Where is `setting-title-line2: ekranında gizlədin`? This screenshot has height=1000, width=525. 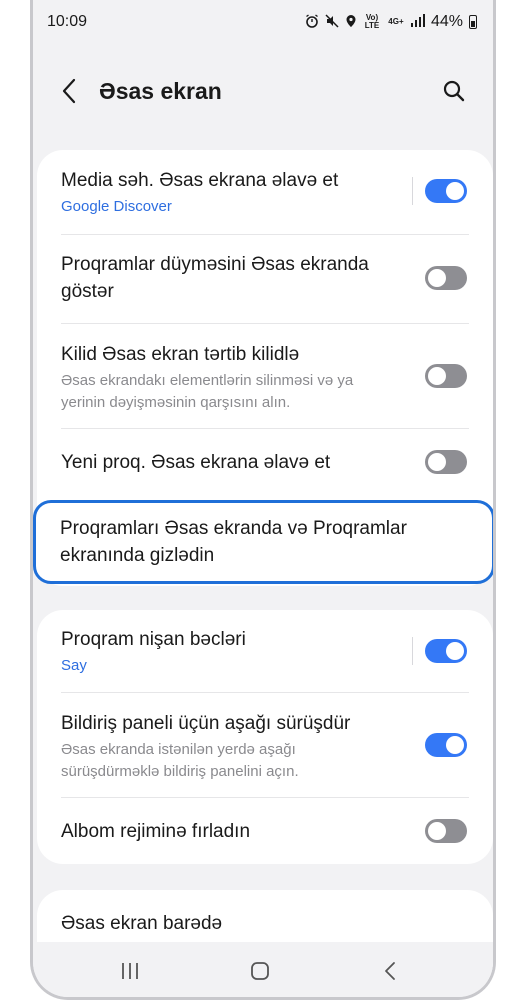
setting-title-line2: ekranında gizlədin is located at coordinates (137, 555).